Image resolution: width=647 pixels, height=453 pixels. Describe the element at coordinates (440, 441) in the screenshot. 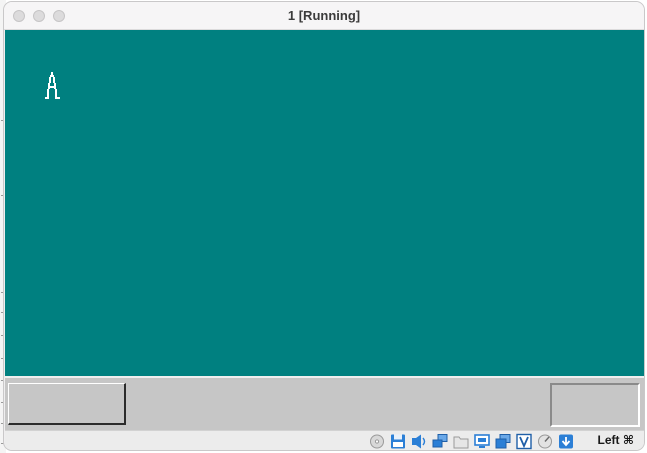

I see `network-icon` at that location.